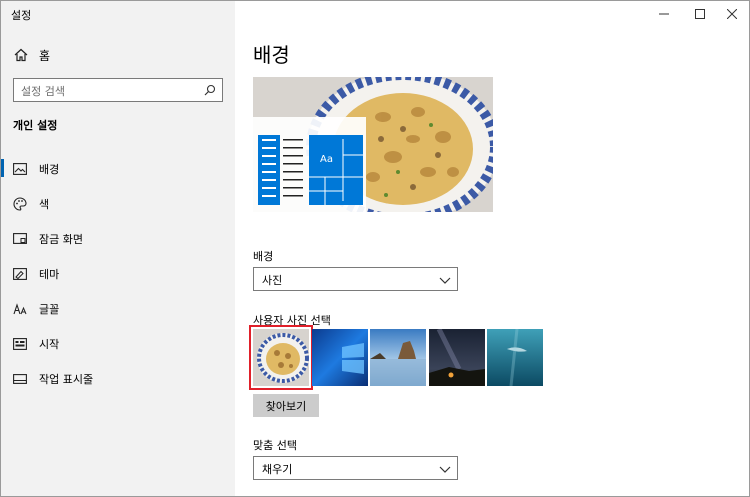 The height and width of the screenshot is (497, 750). What do you see at coordinates (355, 279) in the screenshot?
I see `background-type-select: 사진` at bounding box center [355, 279].